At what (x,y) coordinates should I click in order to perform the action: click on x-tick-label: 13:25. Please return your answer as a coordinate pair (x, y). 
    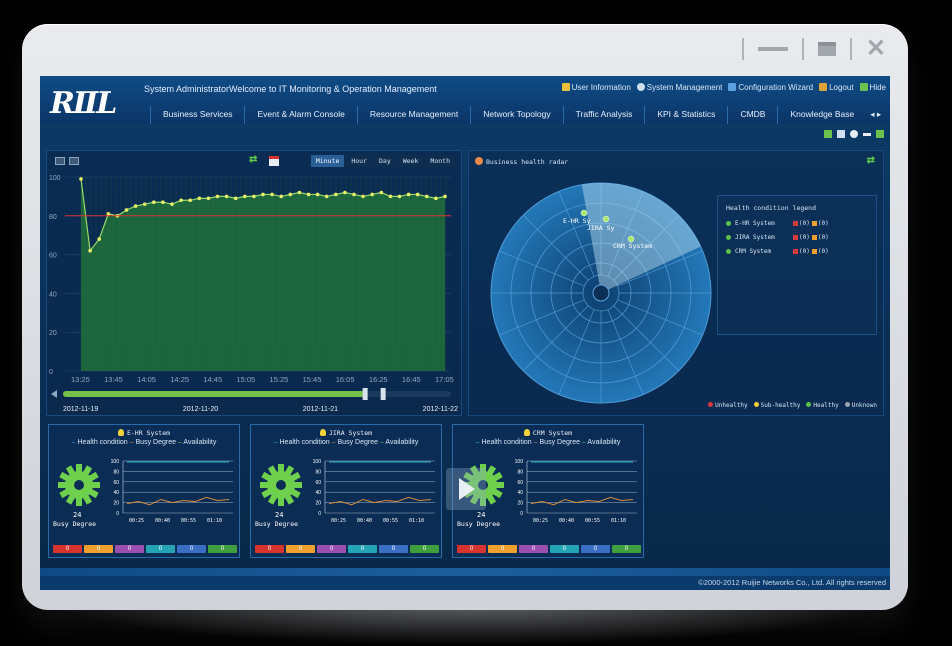
    Looking at the image, I should click on (80, 379).